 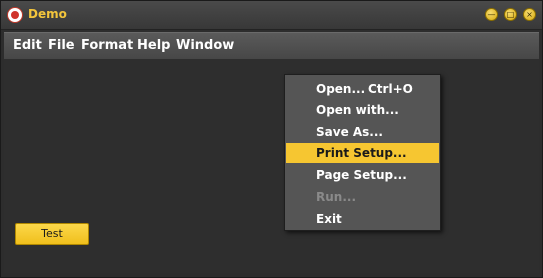 I want to click on menu-item-shortcut: Ctrl+O, so click(x=390, y=89).